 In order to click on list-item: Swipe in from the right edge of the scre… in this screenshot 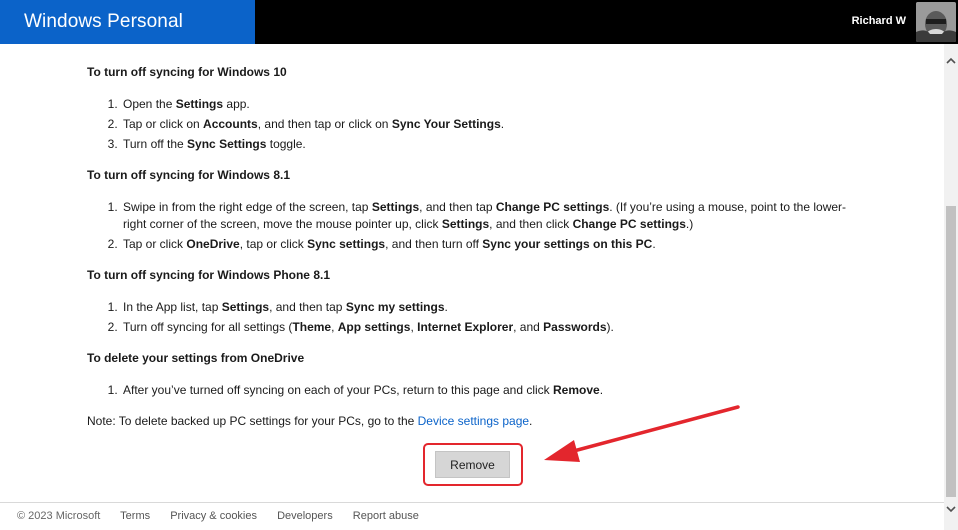, I will do `click(494, 216)`.